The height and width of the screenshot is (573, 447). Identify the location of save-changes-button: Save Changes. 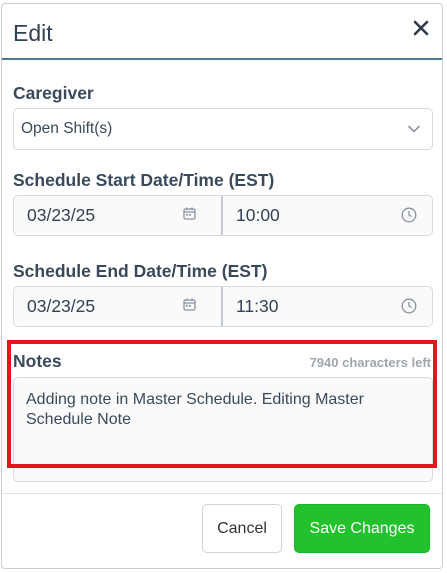
(362, 528).